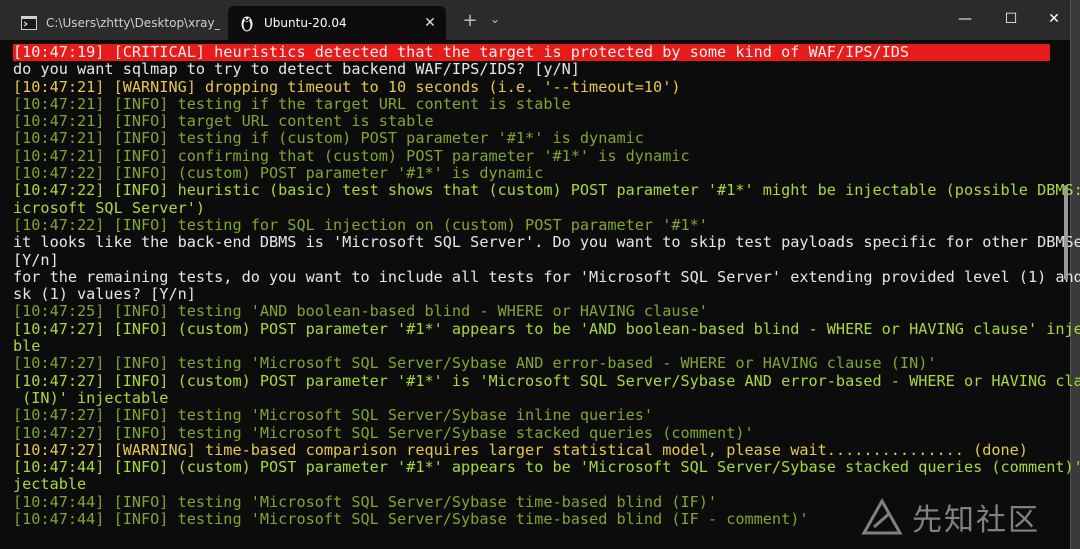 The width and height of the screenshot is (1080, 549). Describe the element at coordinates (50, 484) in the screenshot. I see `terminal-line: jectable` at that location.